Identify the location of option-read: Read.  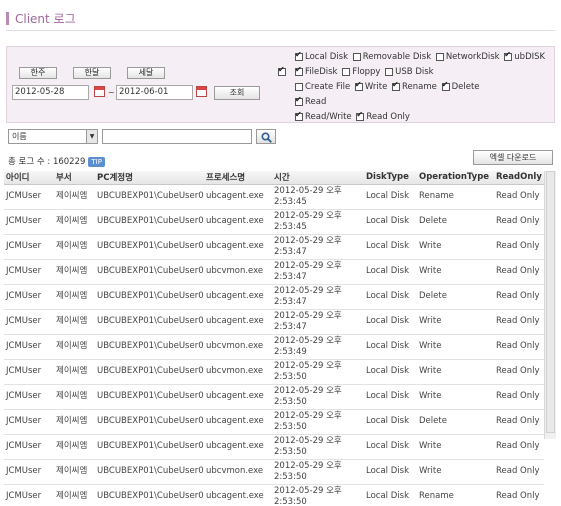
(310, 101).